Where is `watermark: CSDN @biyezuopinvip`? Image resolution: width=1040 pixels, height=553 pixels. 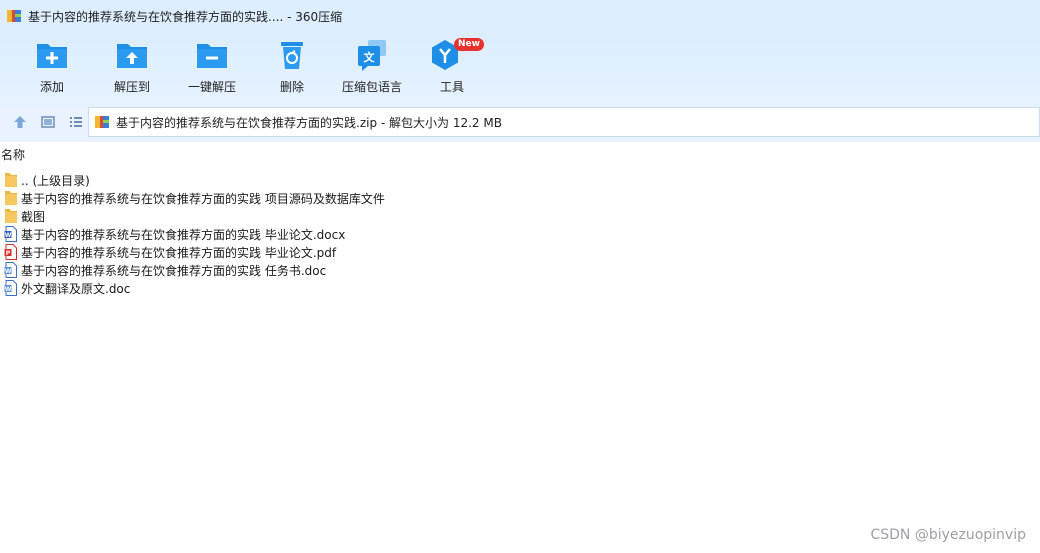 watermark: CSDN @biyezuopinvip is located at coordinates (948, 535).